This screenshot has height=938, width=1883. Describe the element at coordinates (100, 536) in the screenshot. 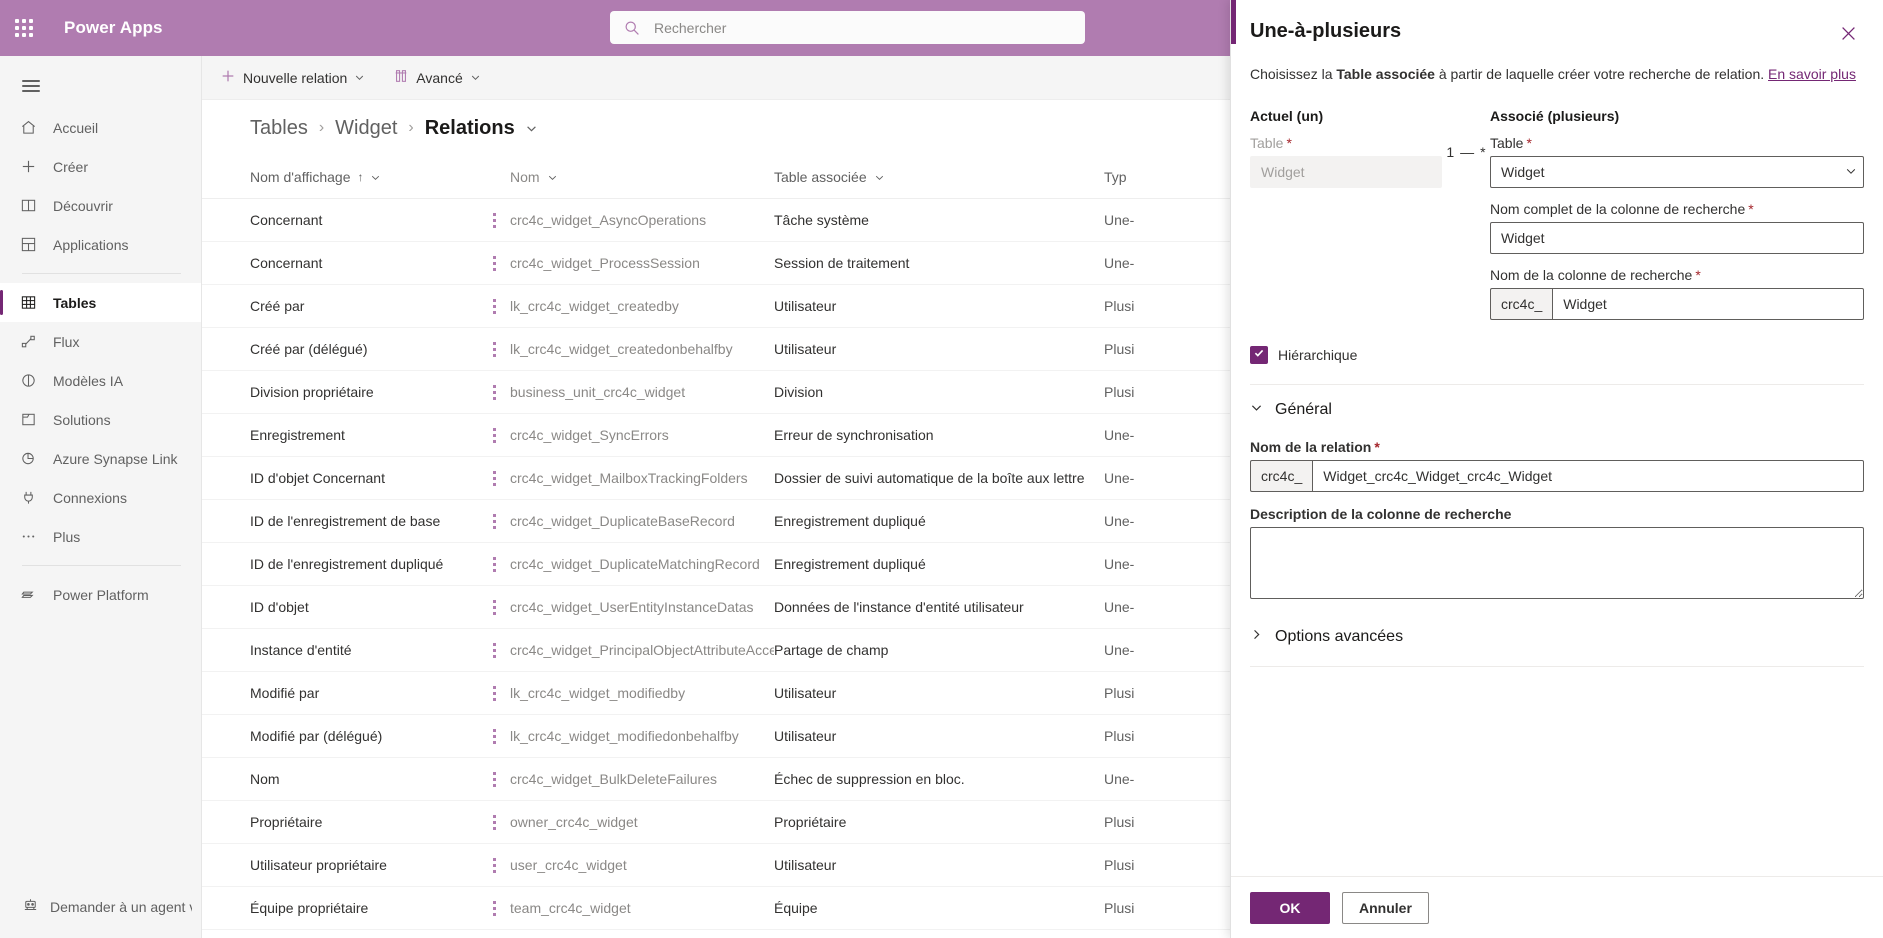

I see `sidebar-item-plus: Plus` at that location.